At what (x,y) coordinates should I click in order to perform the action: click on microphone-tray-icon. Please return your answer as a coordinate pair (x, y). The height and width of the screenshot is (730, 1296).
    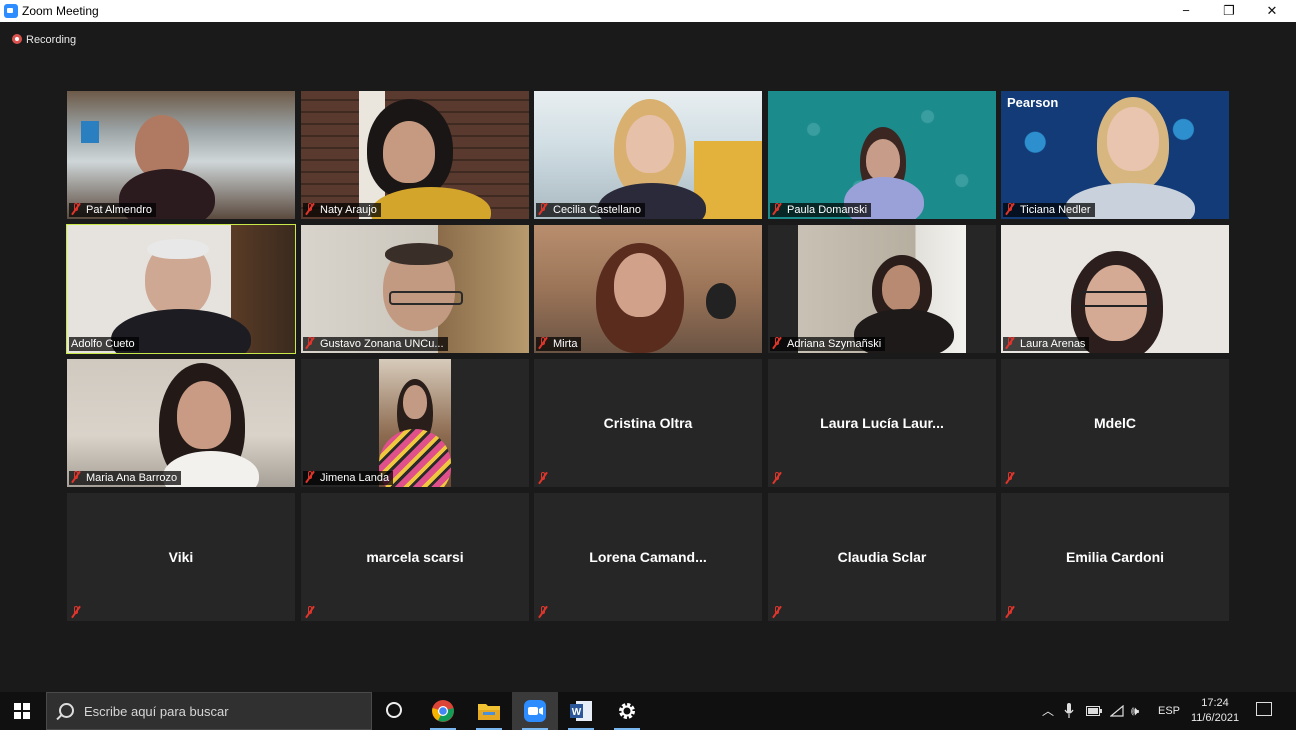
    Looking at the image, I should click on (1069, 711).